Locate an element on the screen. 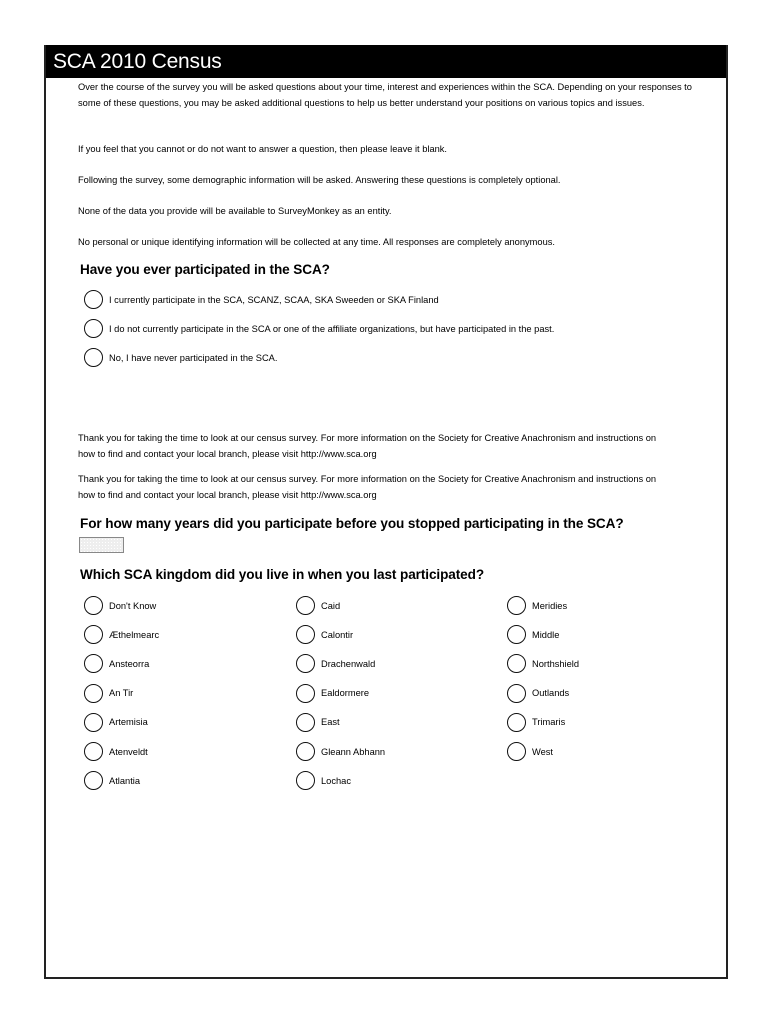 This screenshot has height=1024, width=770. option-label: Middle is located at coordinates (546, 634).